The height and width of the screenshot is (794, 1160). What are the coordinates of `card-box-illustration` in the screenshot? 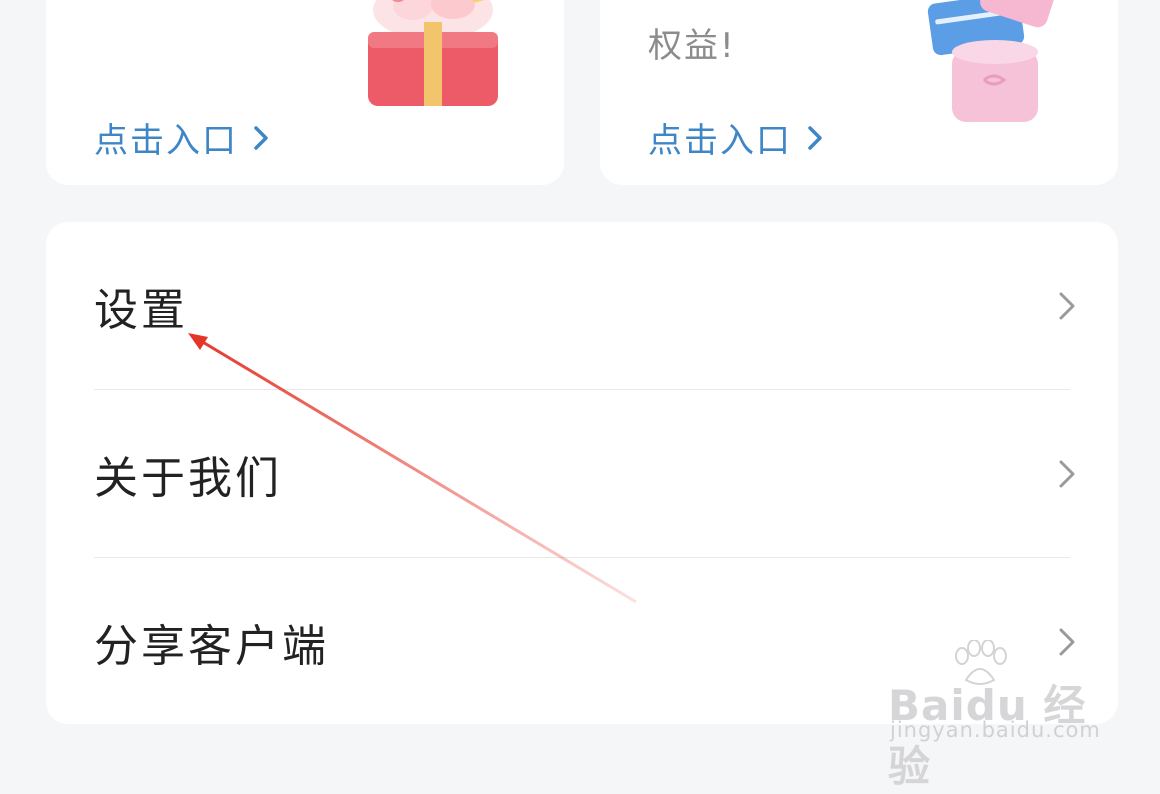 It's located at (990, 61).